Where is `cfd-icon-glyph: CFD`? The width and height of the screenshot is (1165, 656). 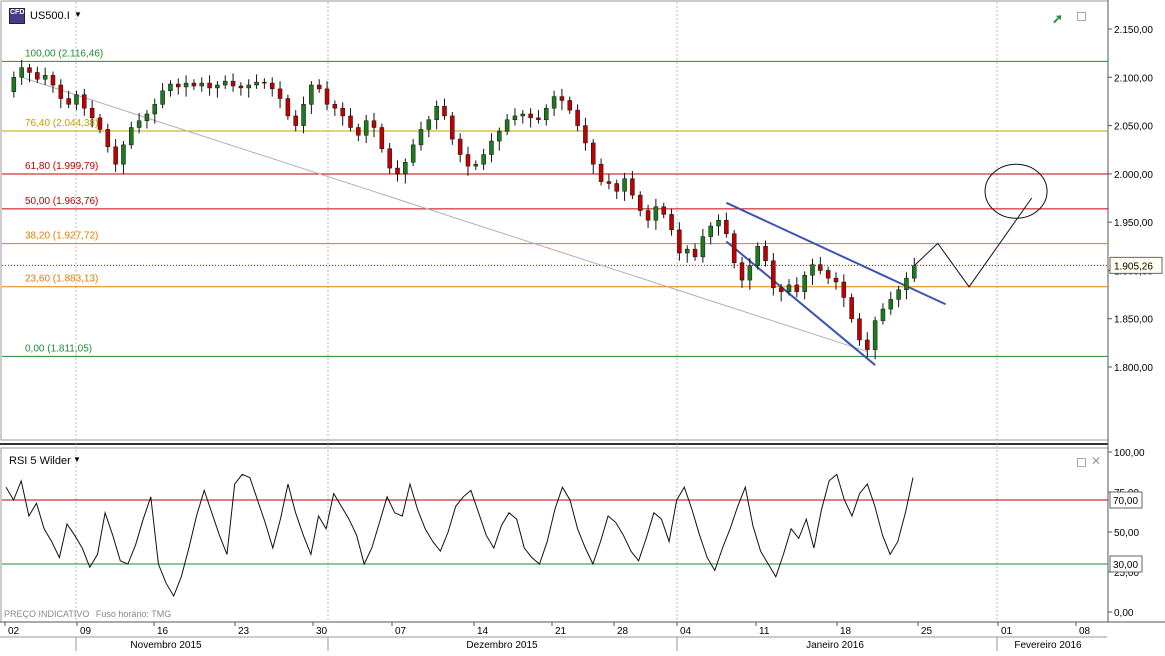
cfd-icon-glyph: CFD is located at coordinates (17, 12).